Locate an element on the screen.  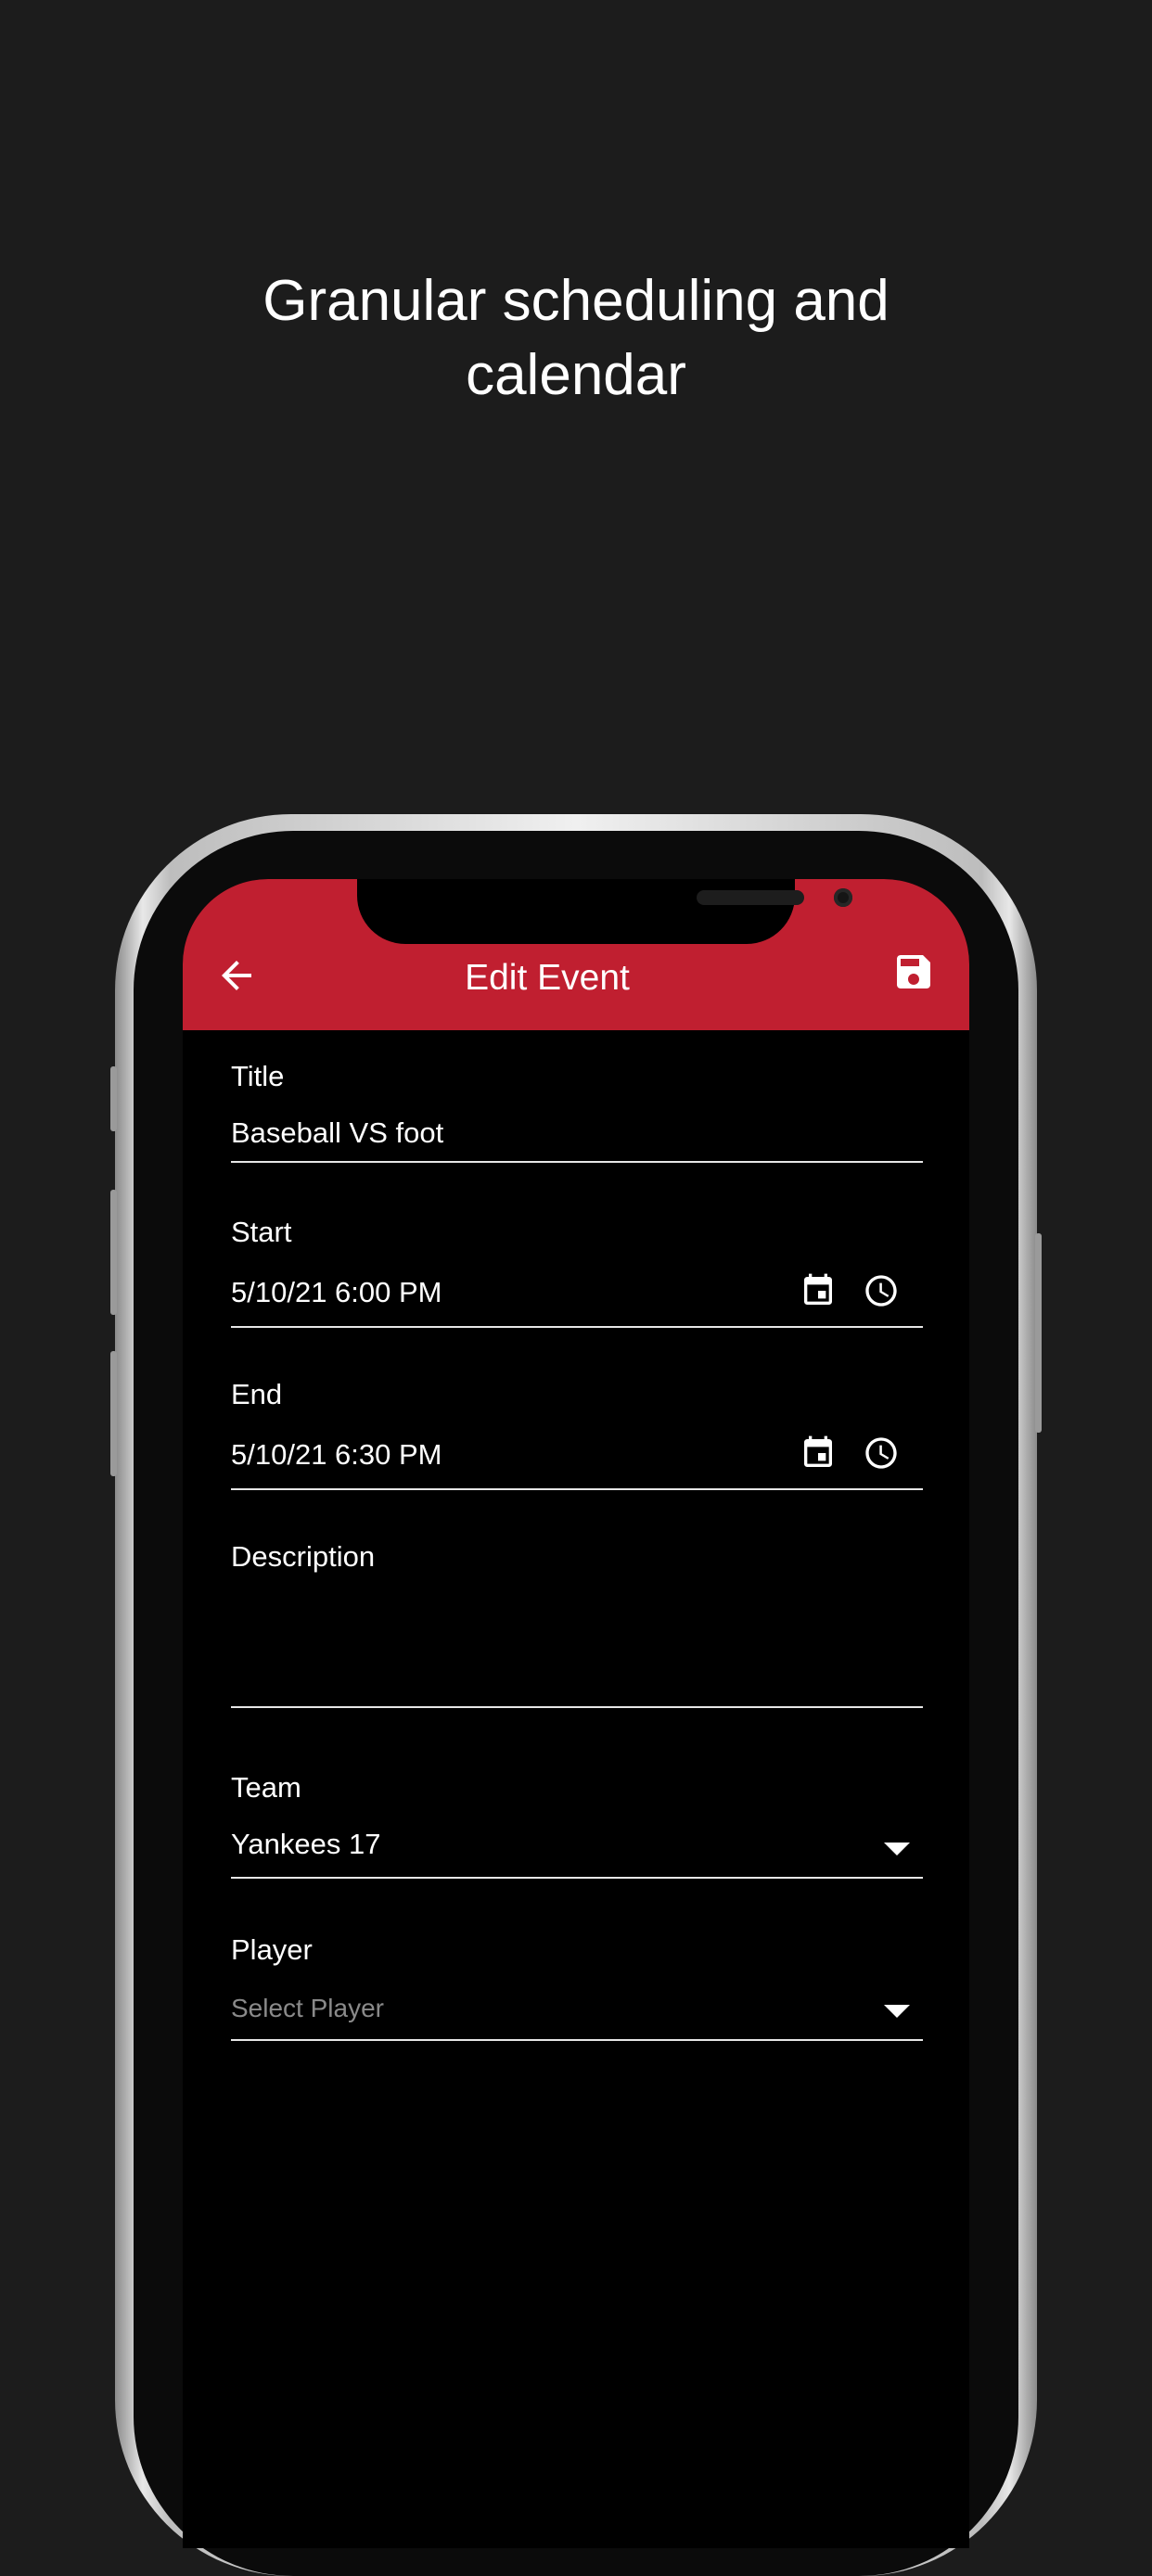
headline-line-2: calendar is located at coordinates (576, 375).